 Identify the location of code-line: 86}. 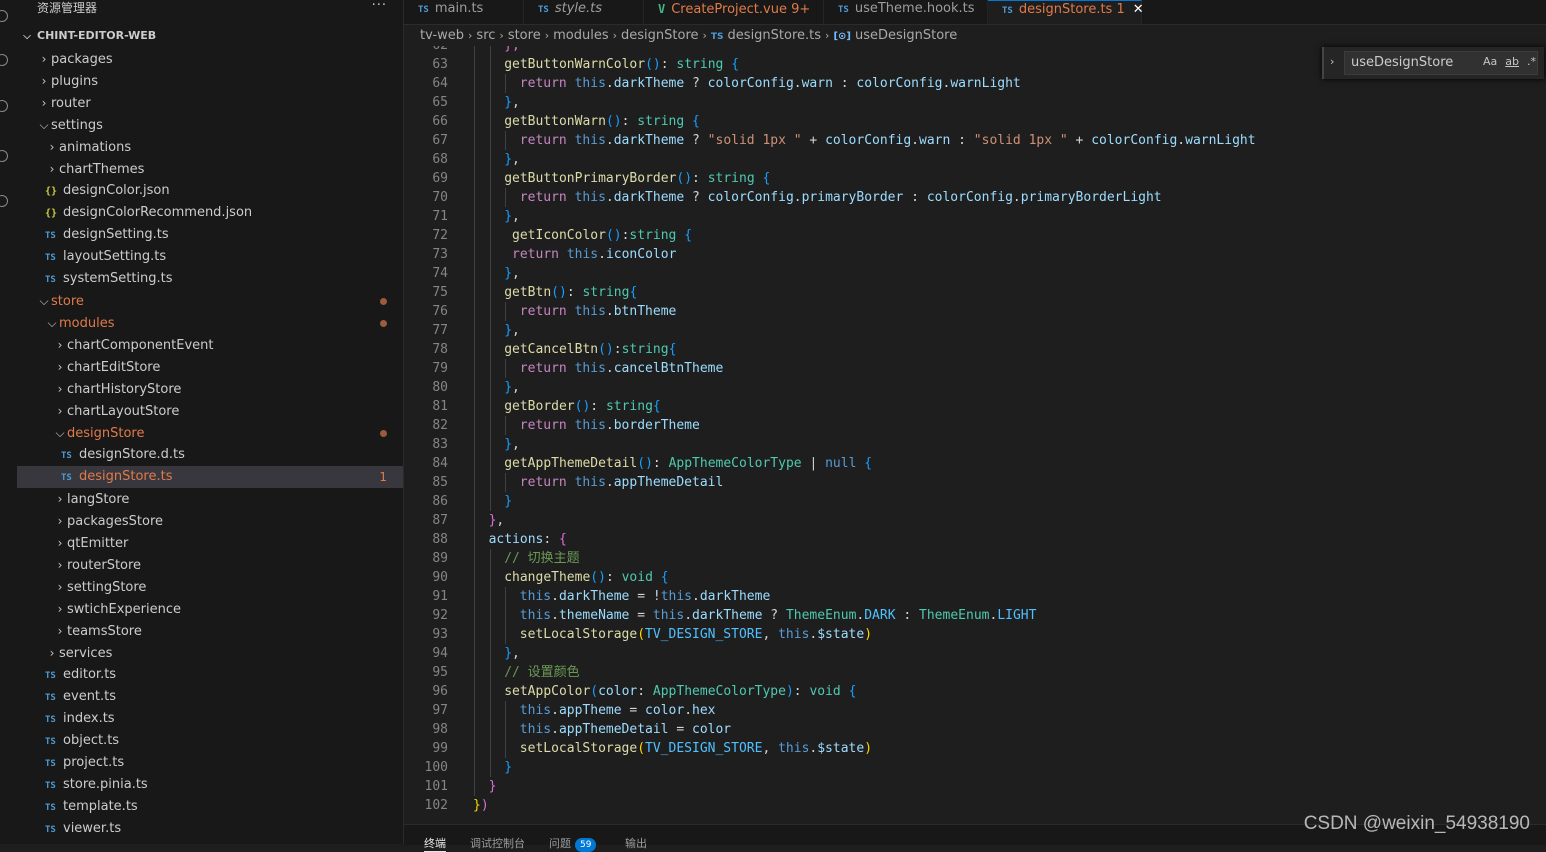
(975, 501).